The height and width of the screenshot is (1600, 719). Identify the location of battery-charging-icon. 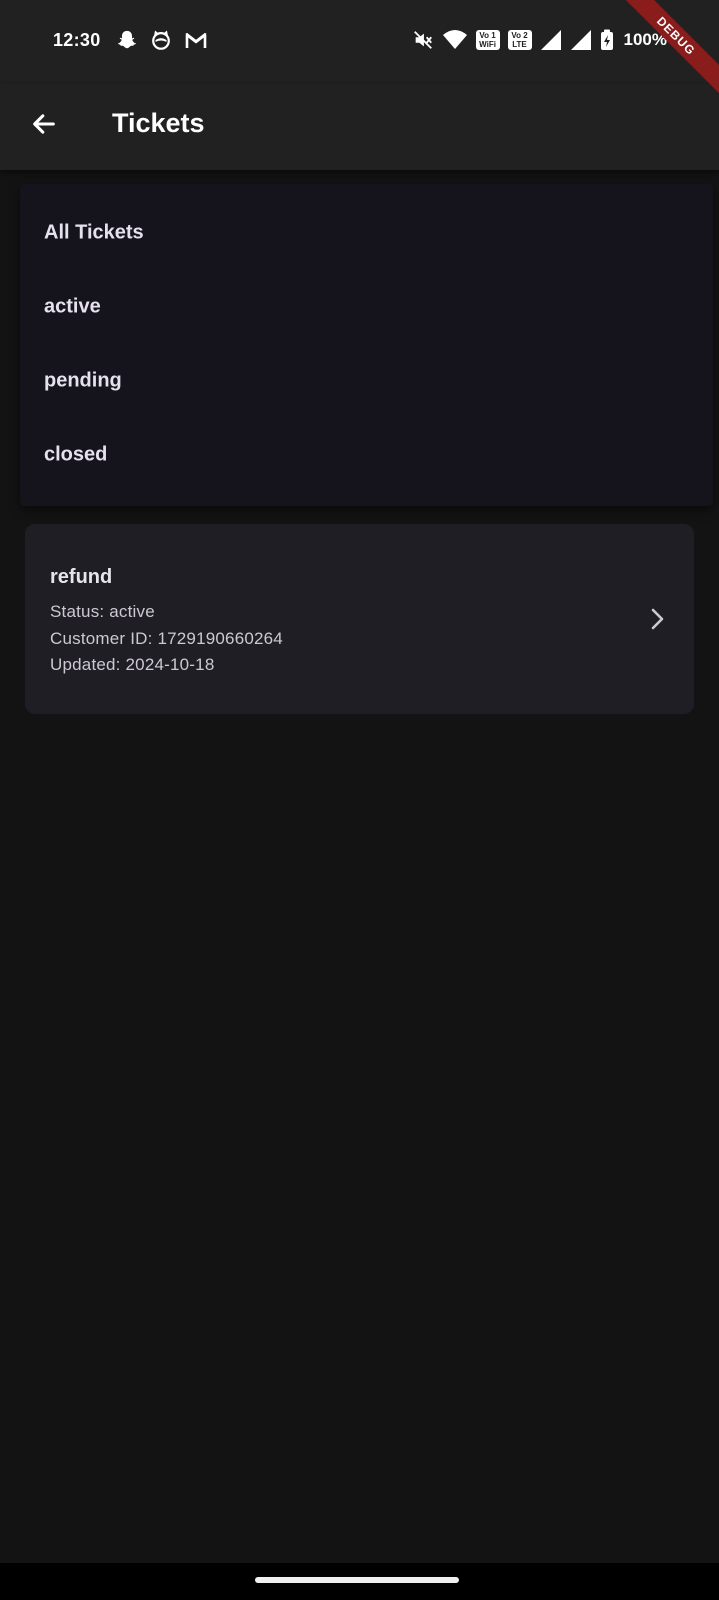
(607, 40).